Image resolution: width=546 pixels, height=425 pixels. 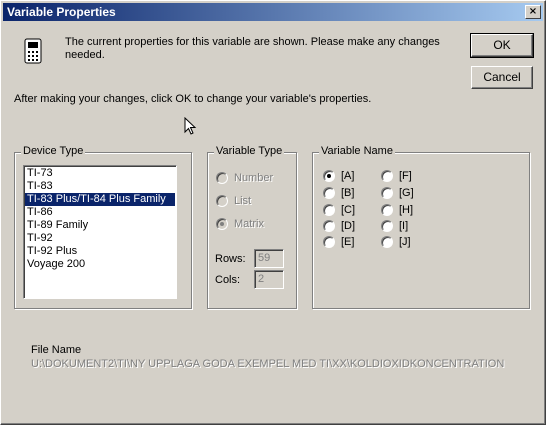 I want to click on var-name-e-label: [E], so click(x=348, y=242).